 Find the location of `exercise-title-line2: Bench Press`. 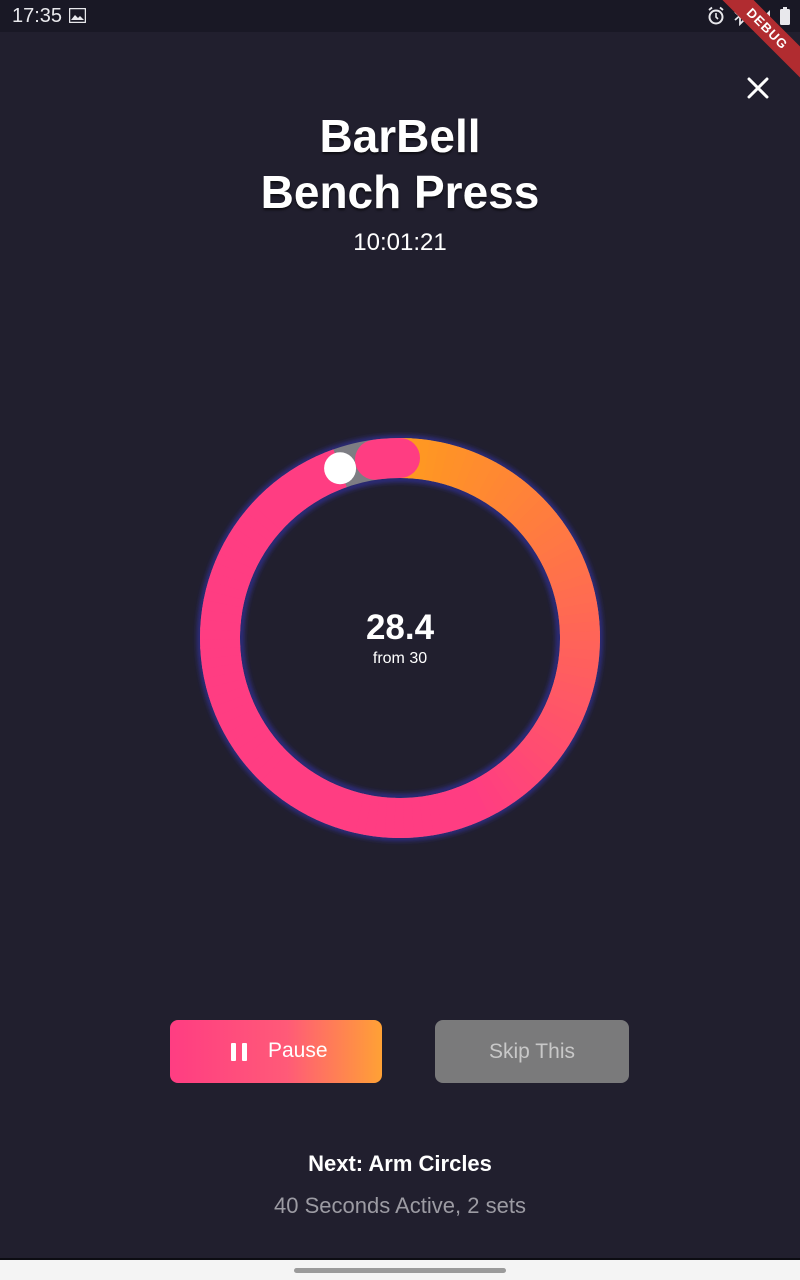

exercise-title-line2: Bench Press is located at coordinates (400, 192).